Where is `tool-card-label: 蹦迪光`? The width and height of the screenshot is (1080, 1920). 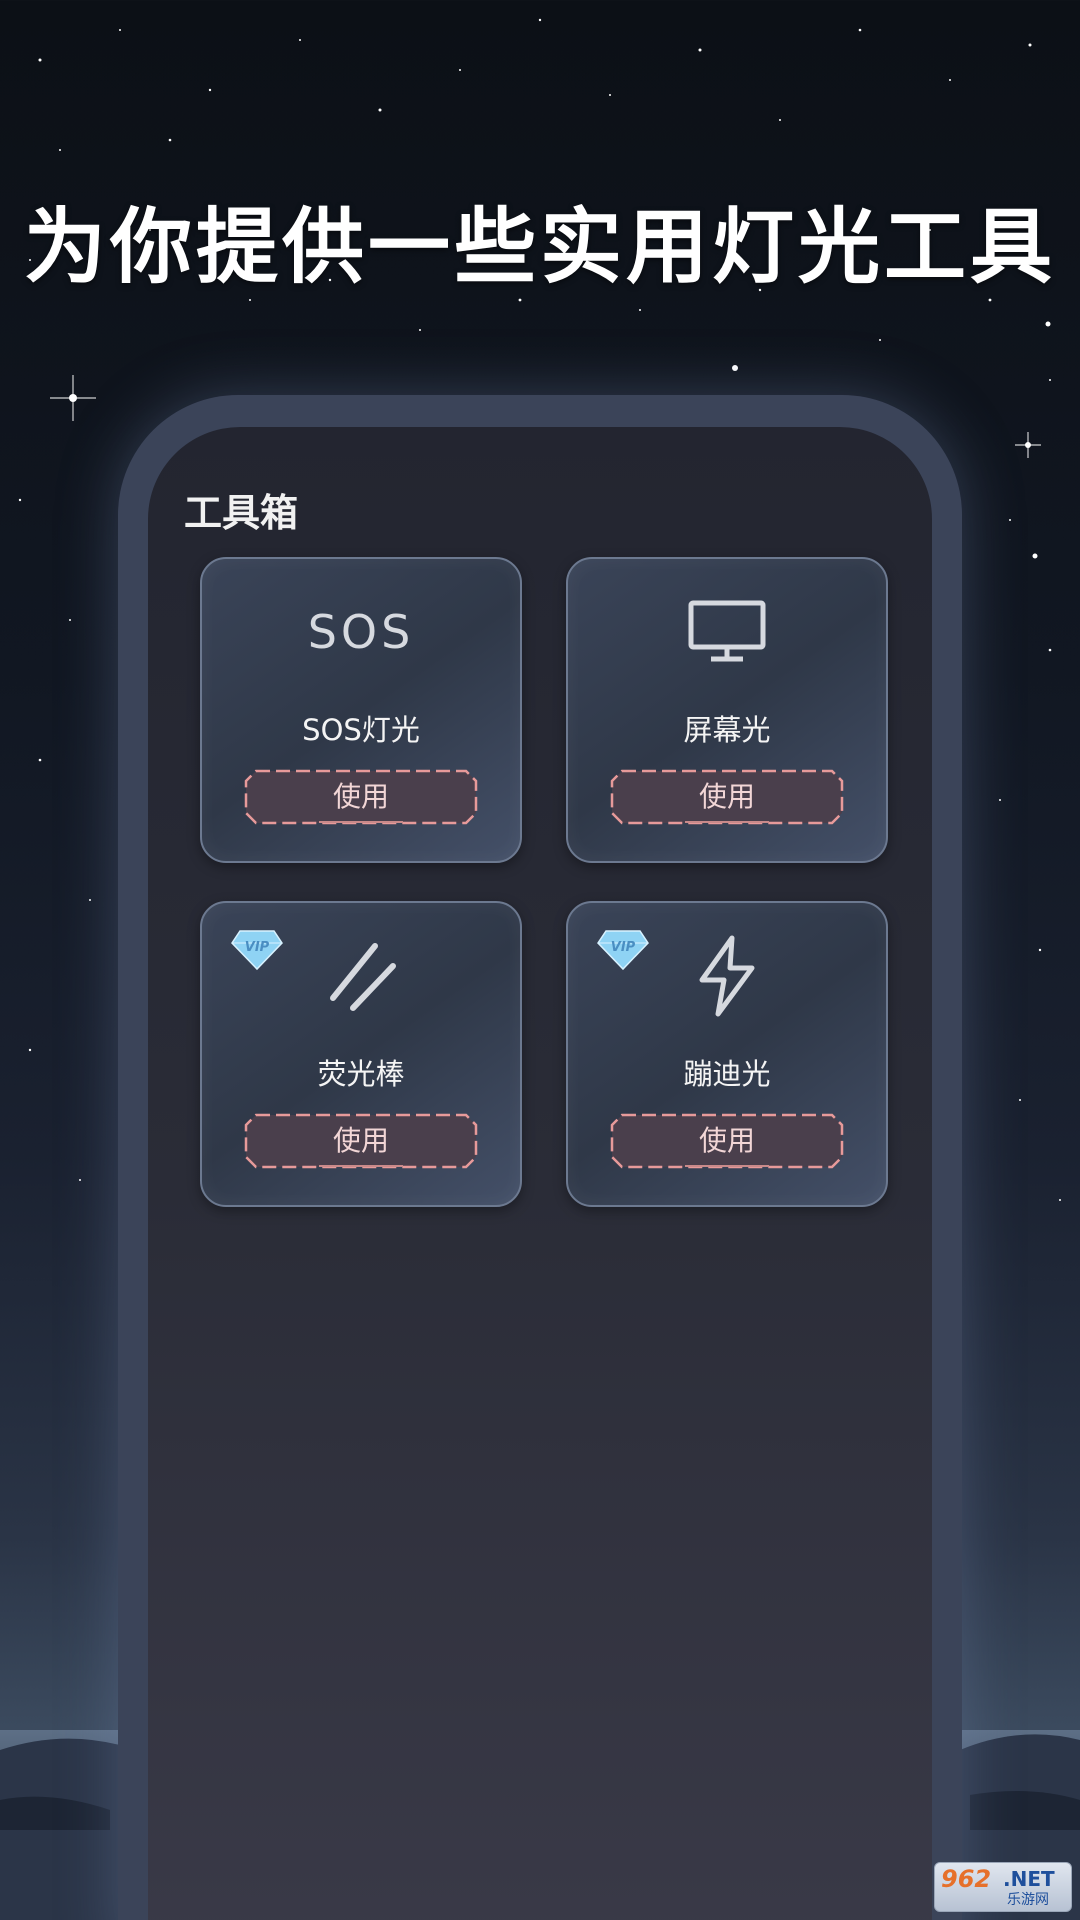
tool-card-label: 蹦迪光 is located at coordinates (727, 1074).